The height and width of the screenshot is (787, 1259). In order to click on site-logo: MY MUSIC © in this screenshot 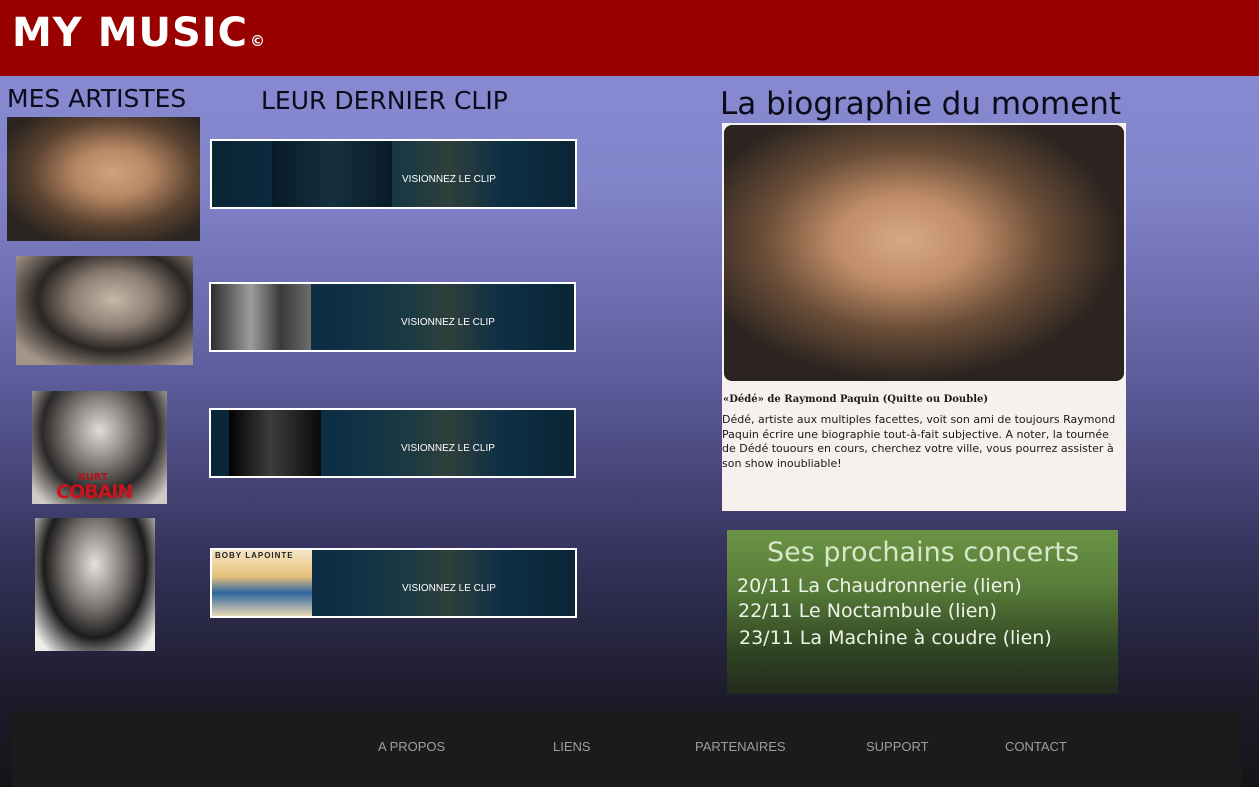, I will do `click(139, 33)`.